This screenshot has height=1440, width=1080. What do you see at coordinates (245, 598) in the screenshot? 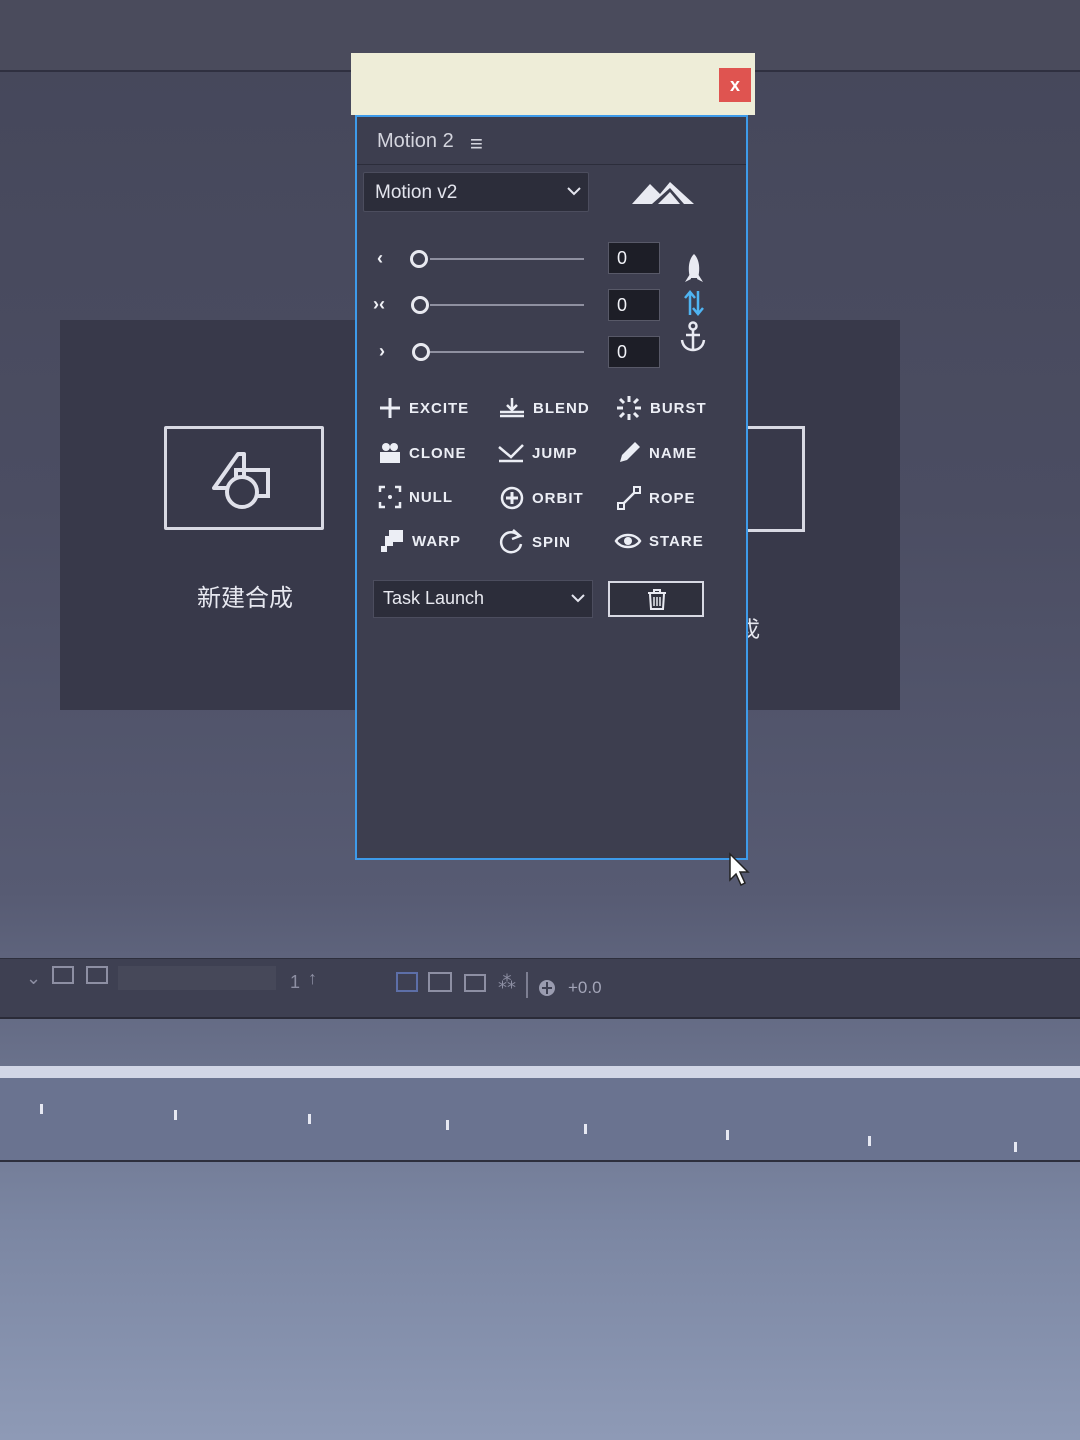
I see `new-composition-label: 新建合成` at bounding box center [245, 598].